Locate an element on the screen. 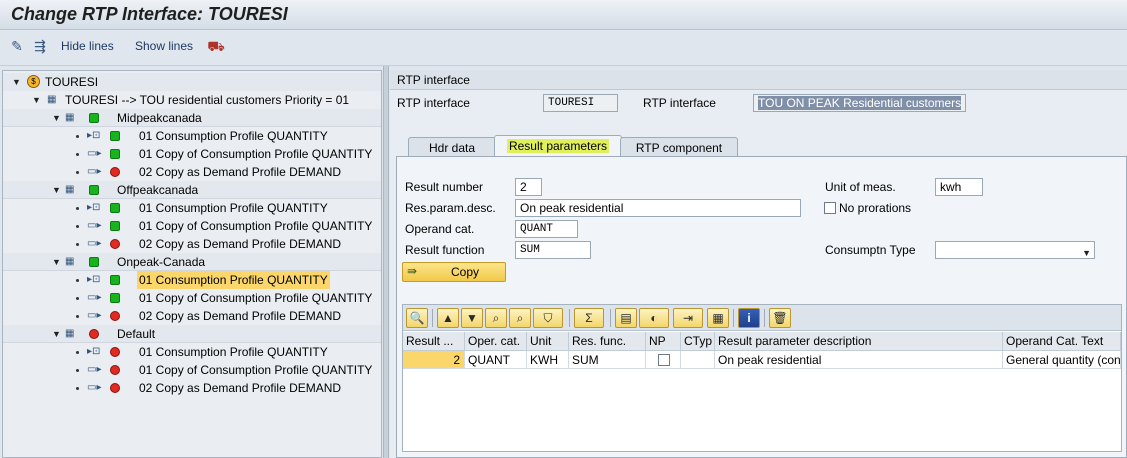 This screenshot has width=1127, height=458. other-object-icon: ⇶ is located at coordinates (40, 46).